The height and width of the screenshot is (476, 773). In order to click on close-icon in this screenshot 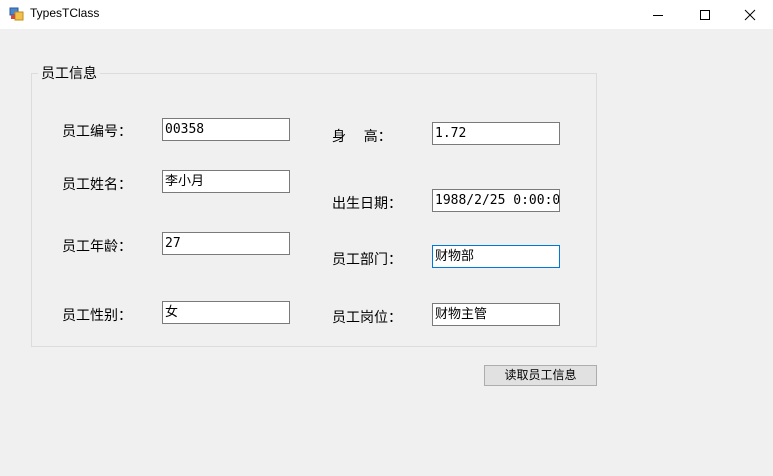, I will do `click(750, 14)`.